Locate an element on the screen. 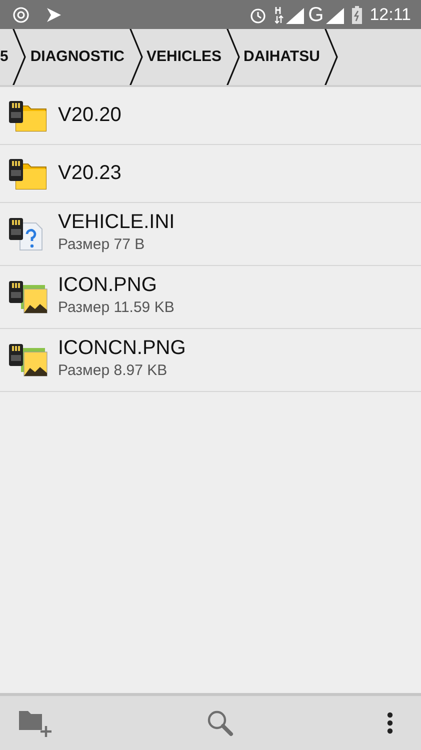 This screenshot has height=750, width=421. network-type: G is located at coordinates (316, 14).